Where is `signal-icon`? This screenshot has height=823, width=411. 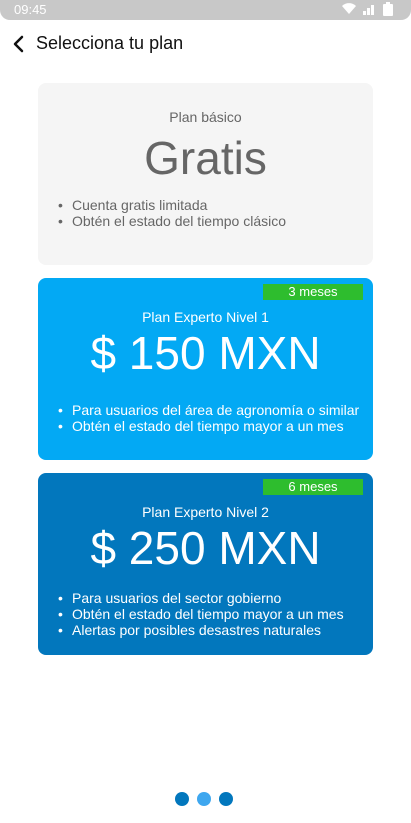 signal-icon is located at coordinates (368, 10).